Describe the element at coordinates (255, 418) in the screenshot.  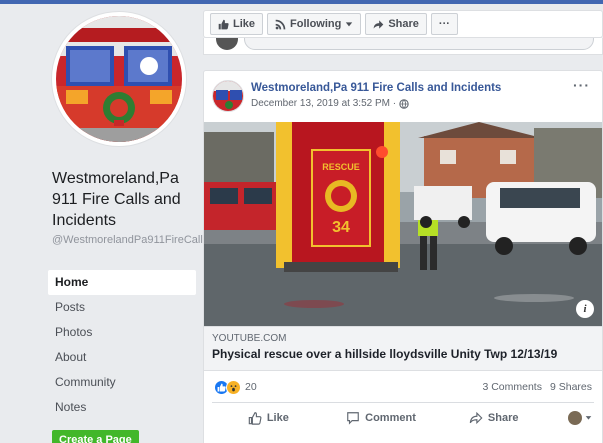
I see `thumbs-up-outline-icon` at that location.